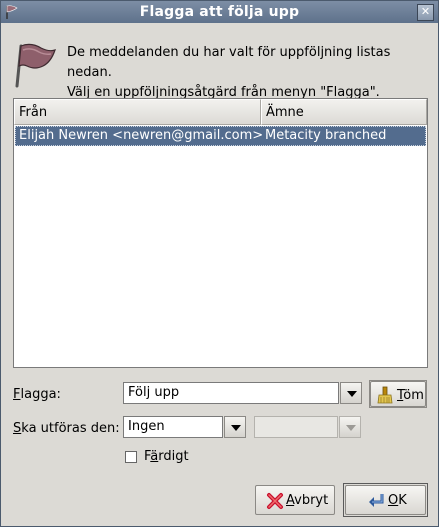  I want to click on time-combo-input, so click(296, 427).